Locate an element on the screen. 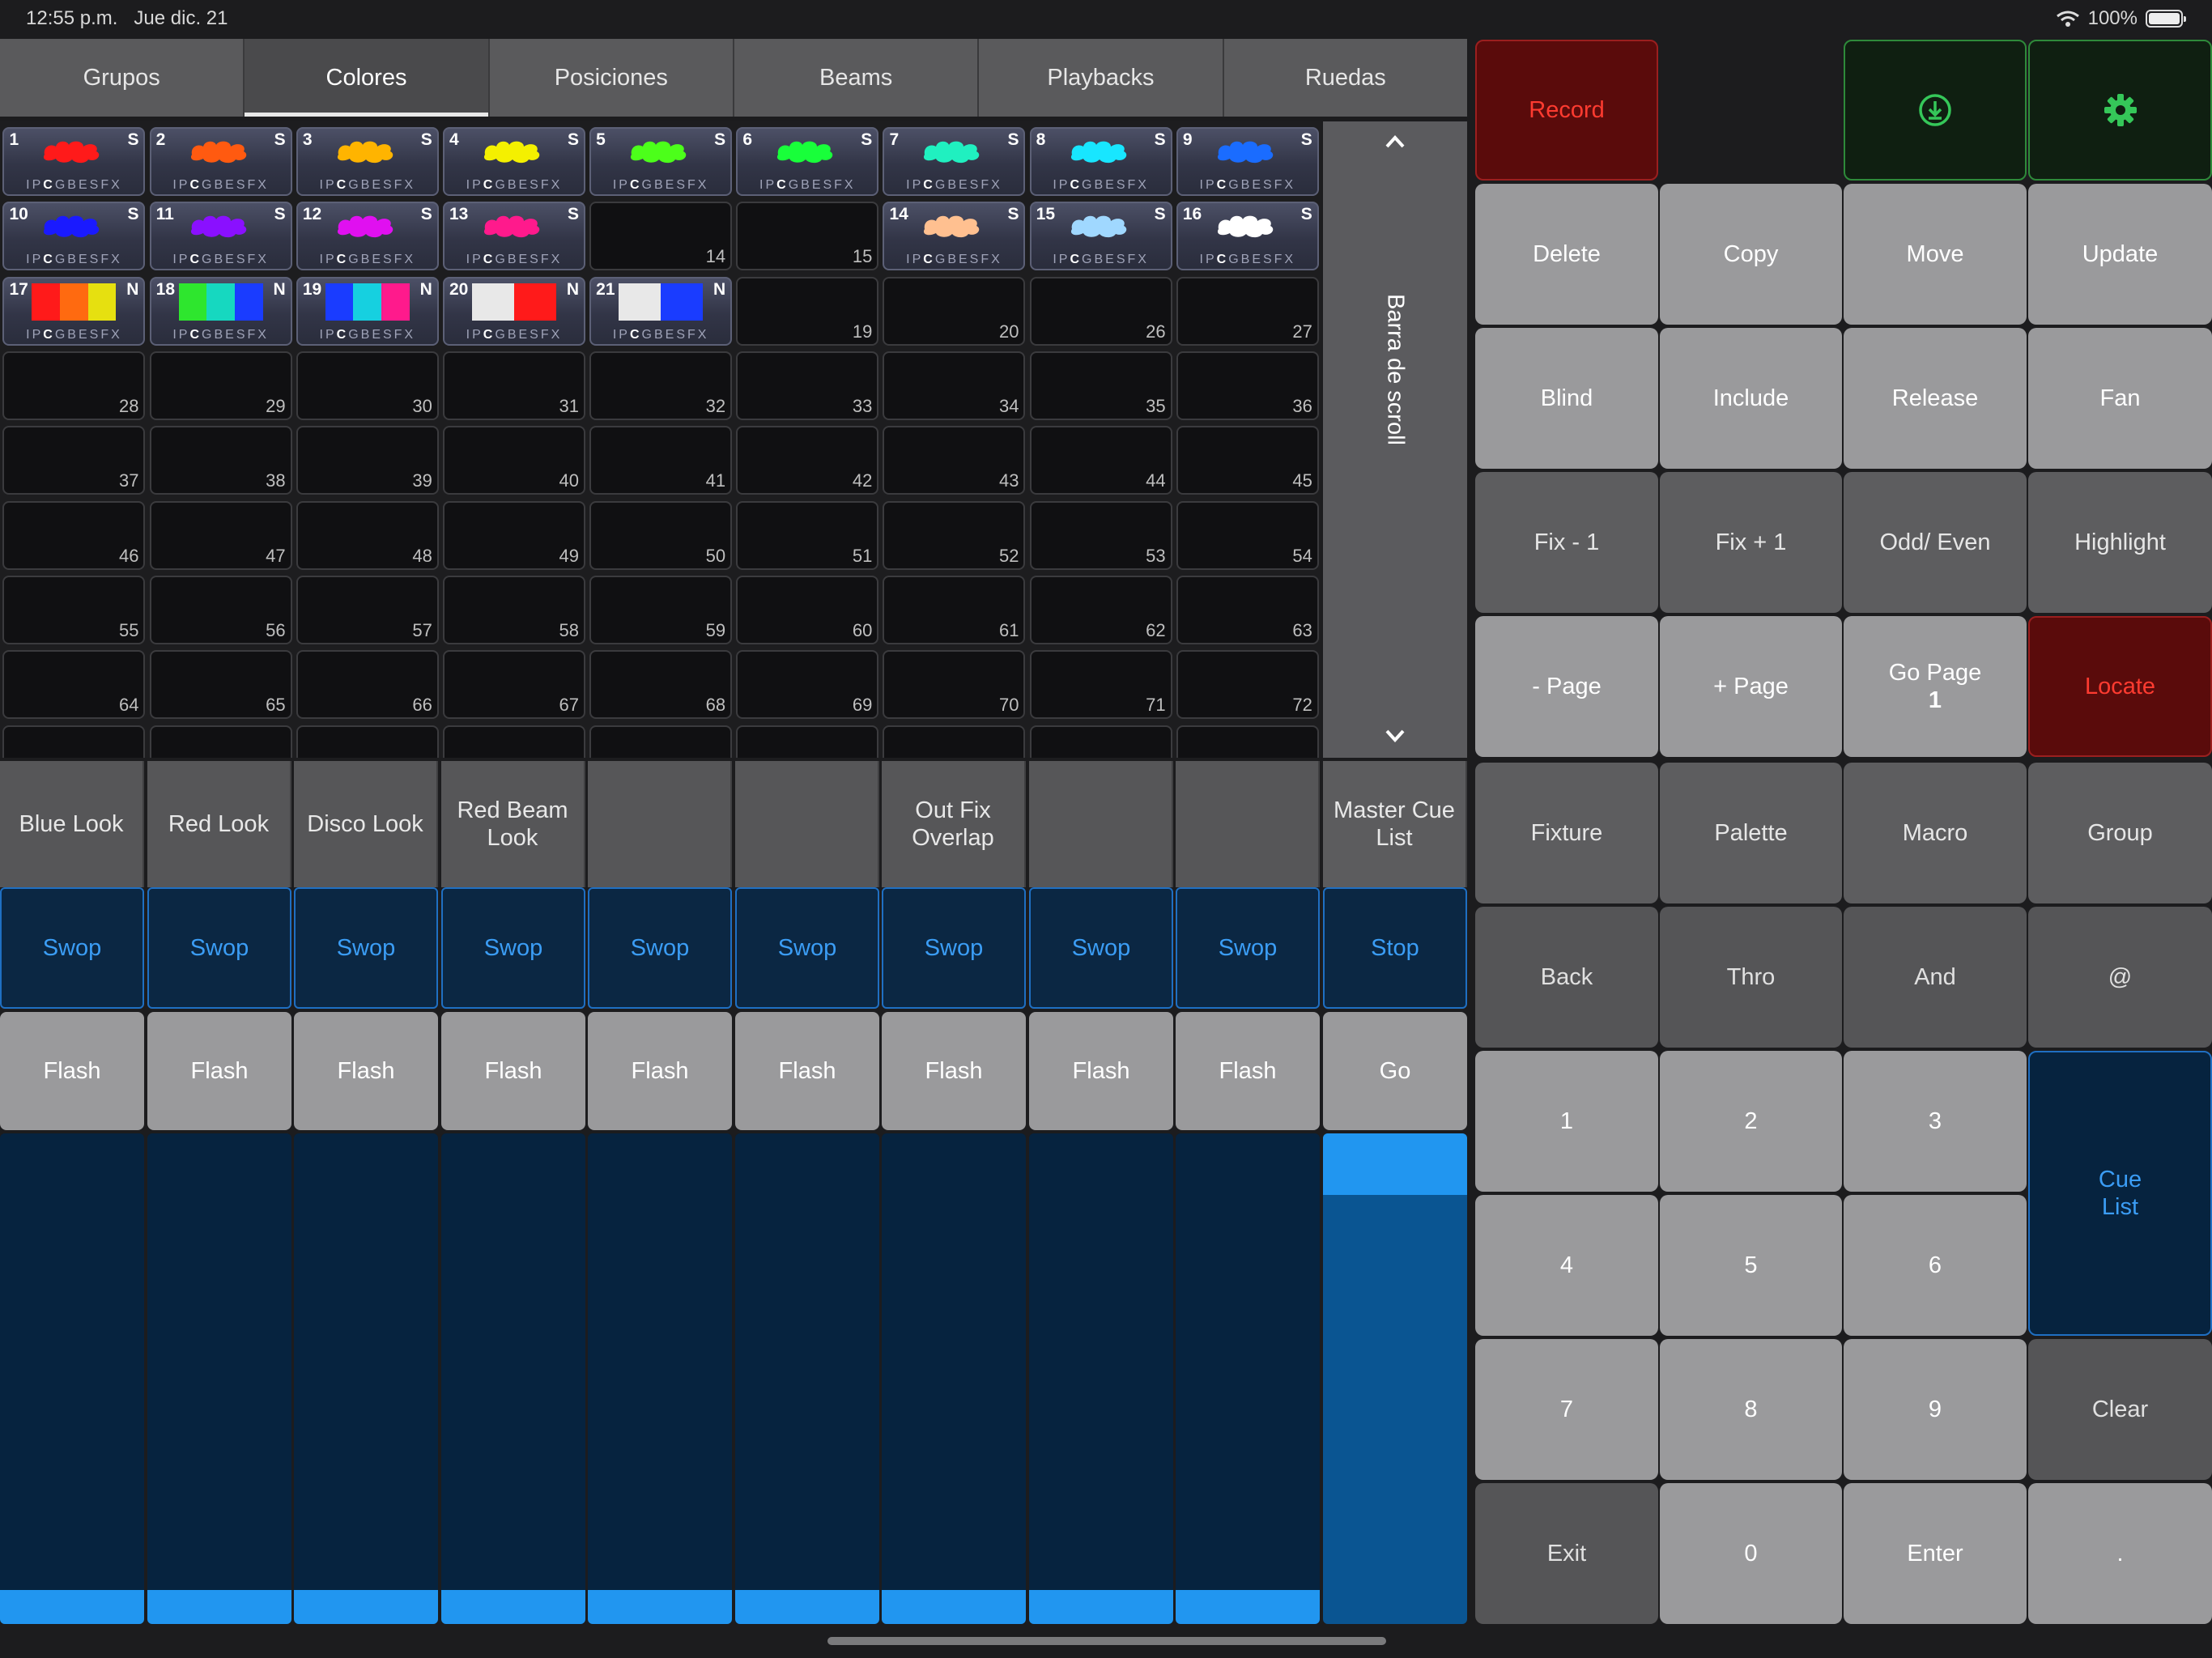  move-button: Move is located at coordinates (1936, 254).